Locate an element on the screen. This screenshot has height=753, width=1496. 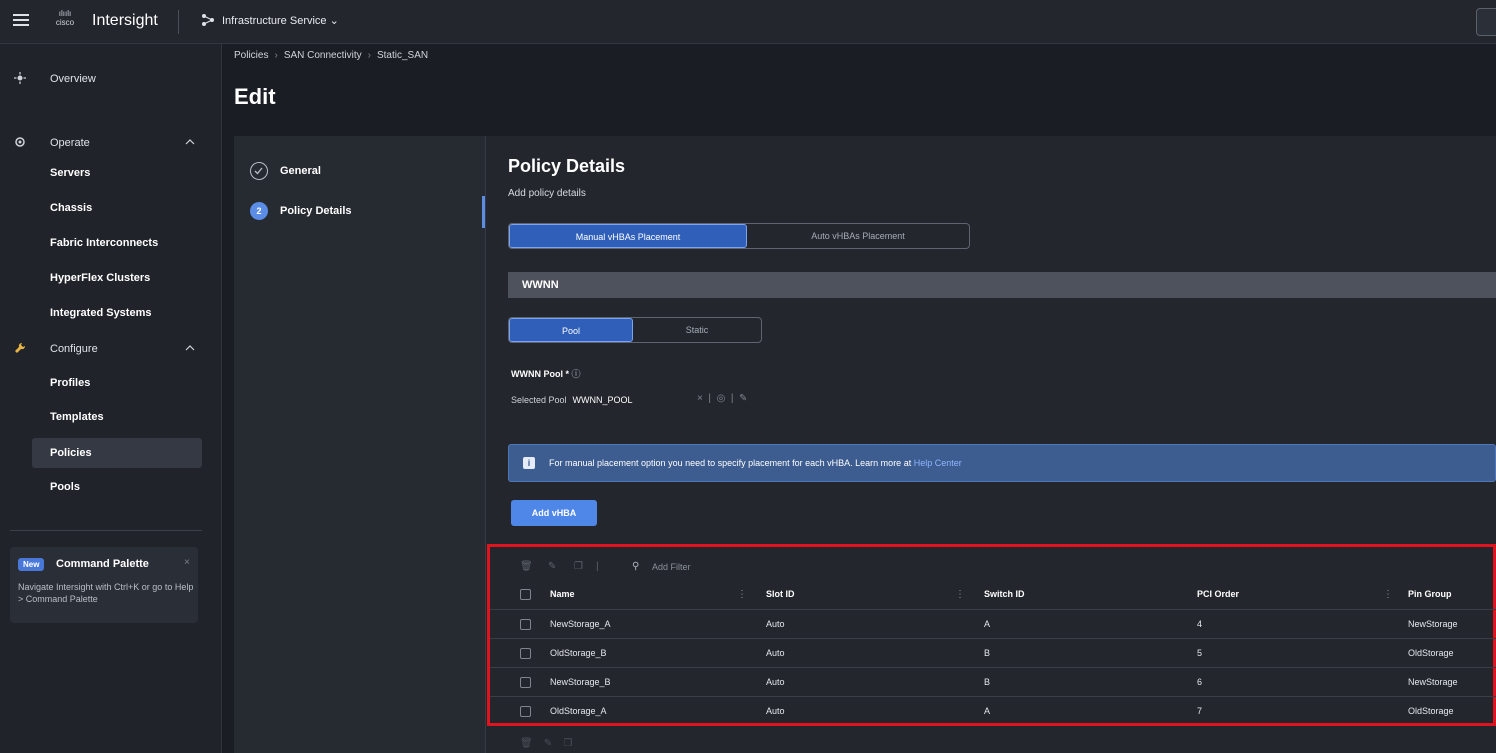
table-row: OldStorage_A Auto A 7 OldStorage is located at coordinates (993, 710).